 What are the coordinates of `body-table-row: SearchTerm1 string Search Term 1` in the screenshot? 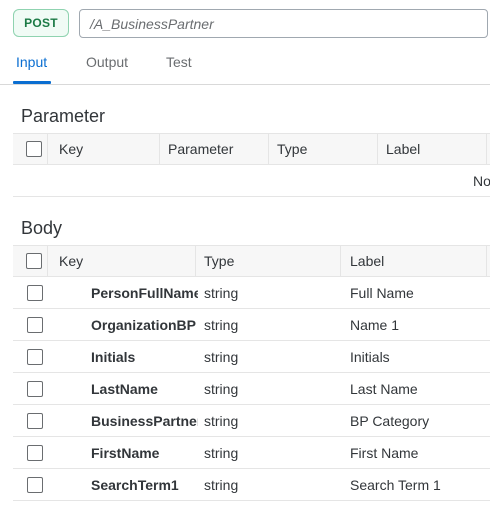 It's located at (251, 485).